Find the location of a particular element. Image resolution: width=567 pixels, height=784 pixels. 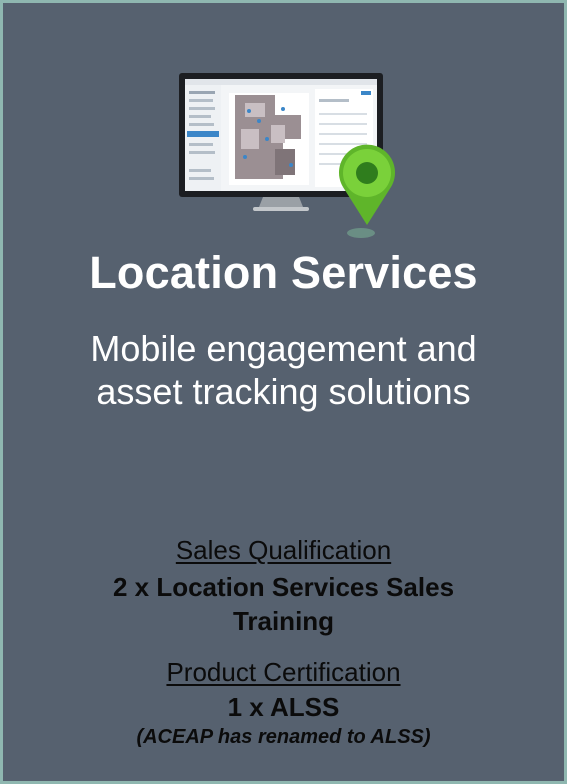

sales-training-requirement-line-2: Training is located at coordinates (283, 621).